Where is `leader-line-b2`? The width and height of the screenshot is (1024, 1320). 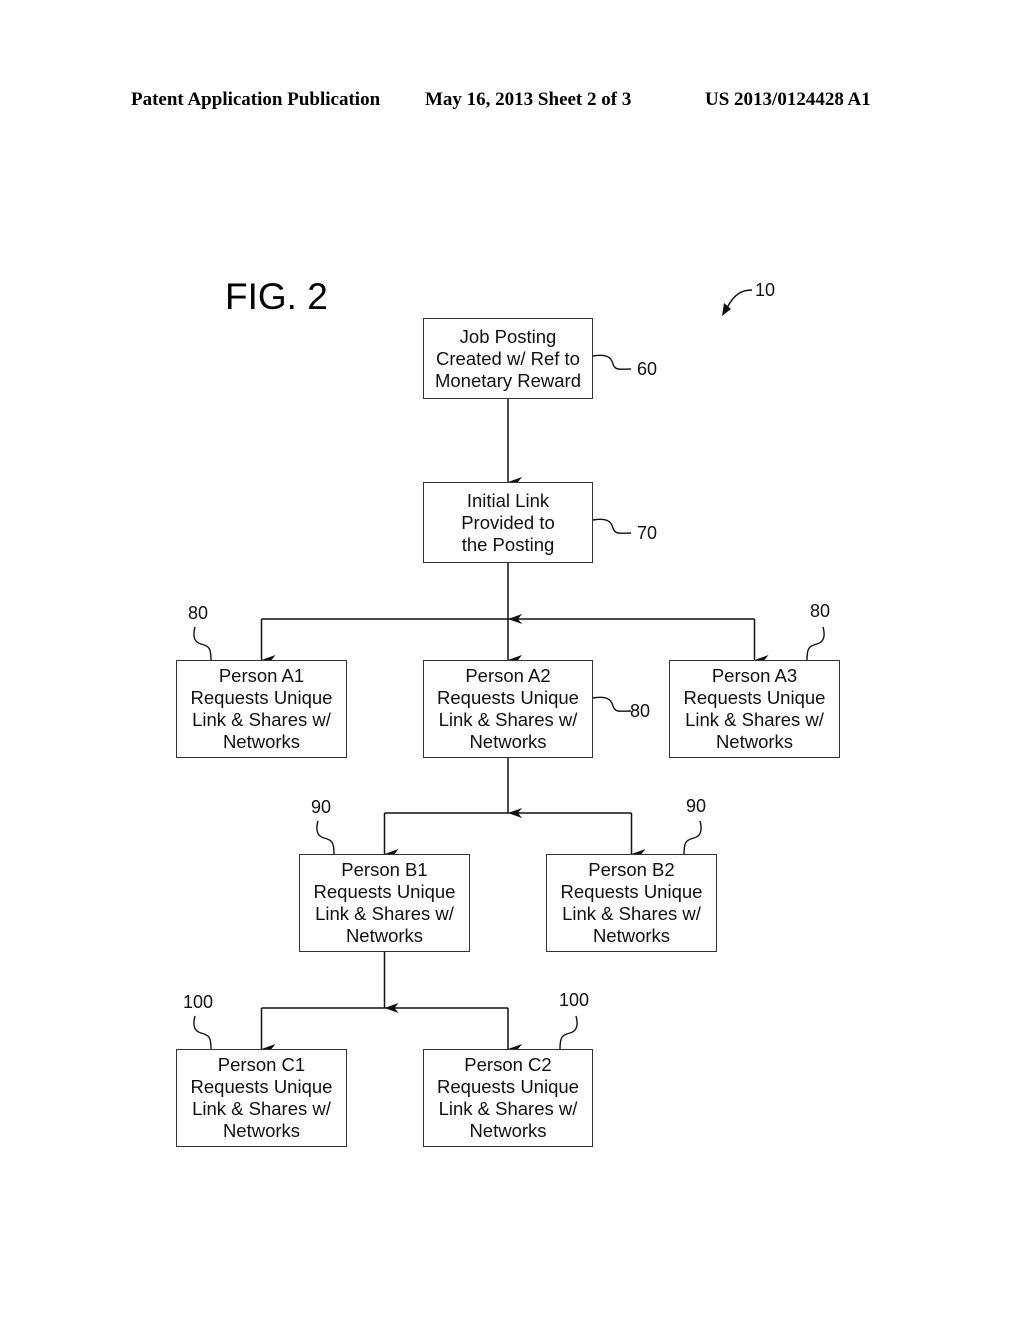
leader-line-b2 is located at coordinates (692, 837).